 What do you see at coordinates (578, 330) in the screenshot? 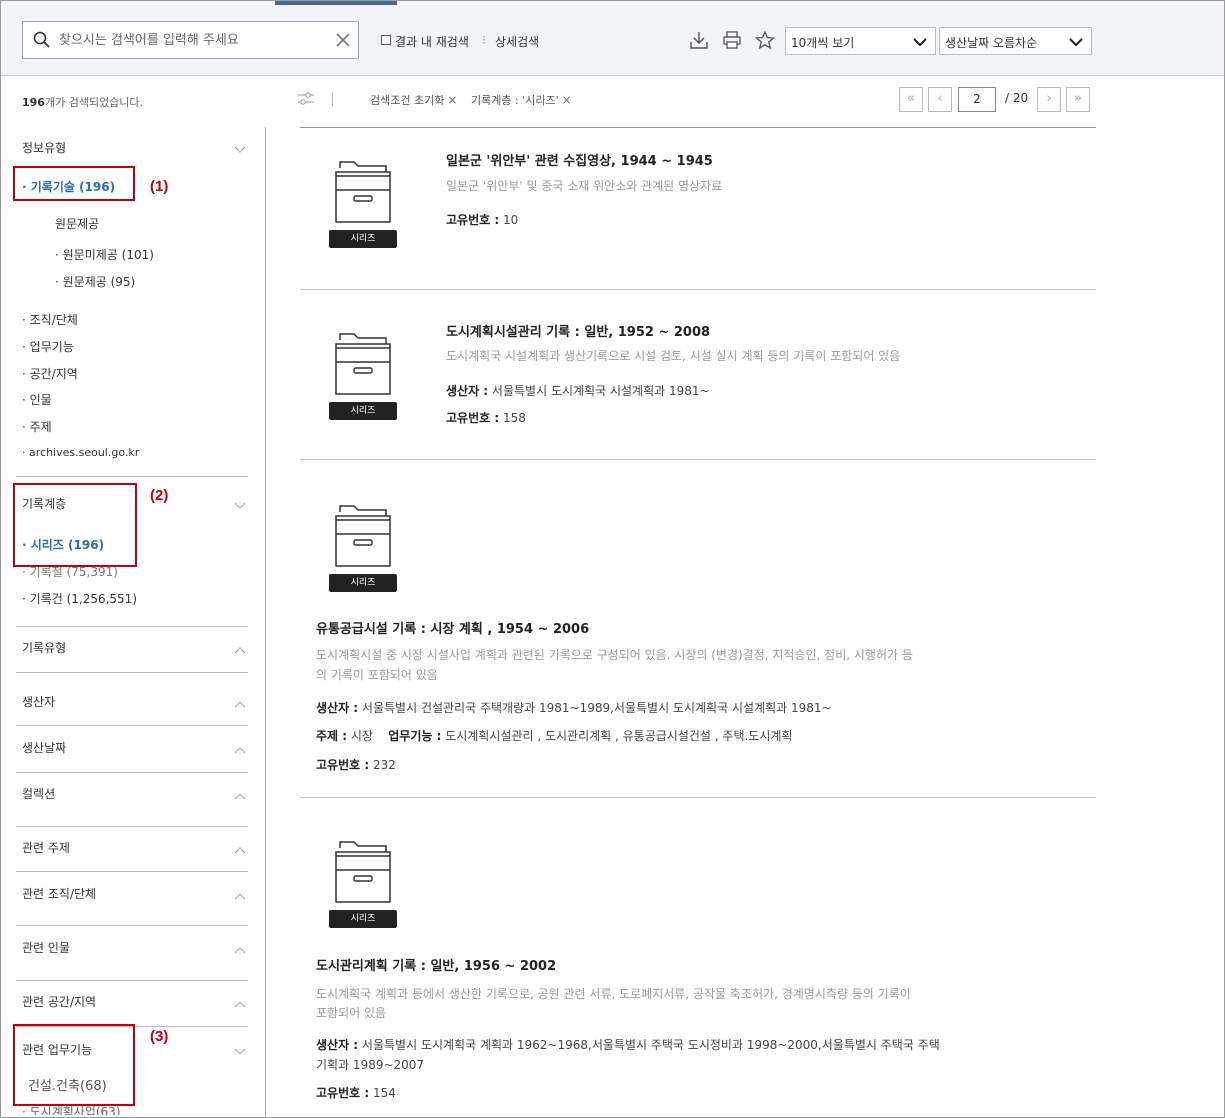
I see `result-title: 도시계획시설관리 기록 : 일반, 1952 ~ 2008` at bounding box center [578, 330].